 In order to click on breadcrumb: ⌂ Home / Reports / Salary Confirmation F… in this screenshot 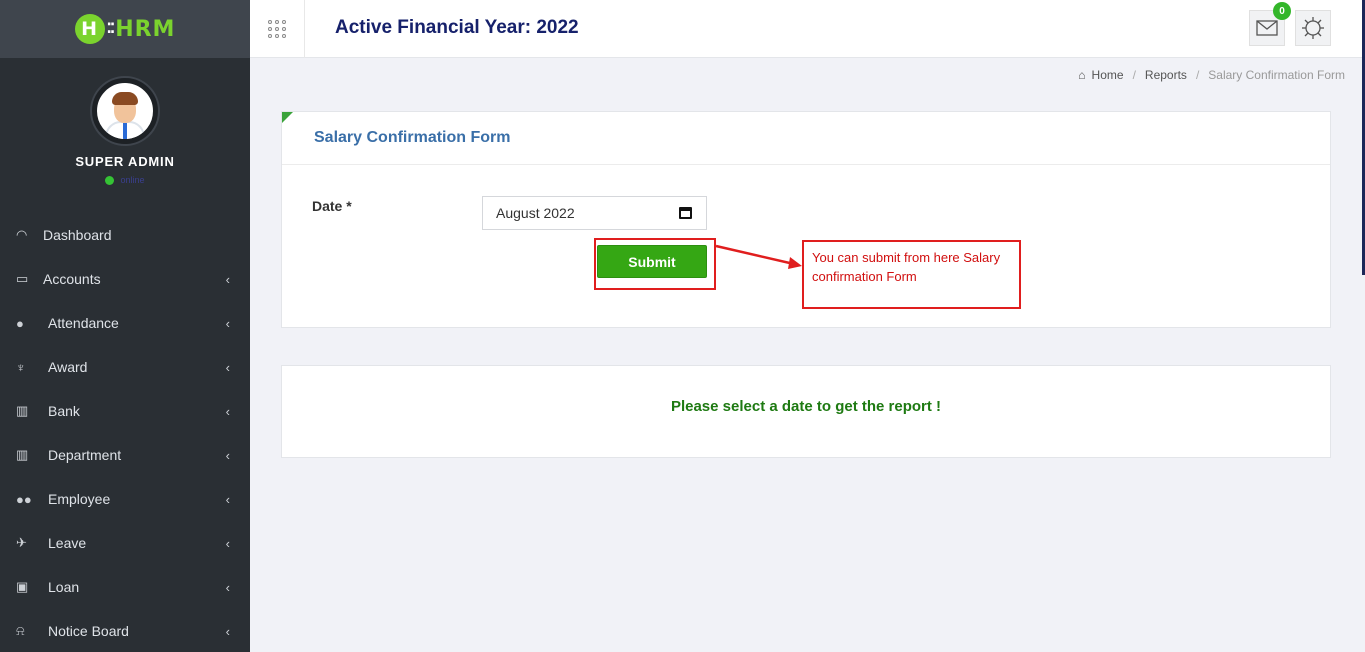, I will do `click(1211, 75)`.